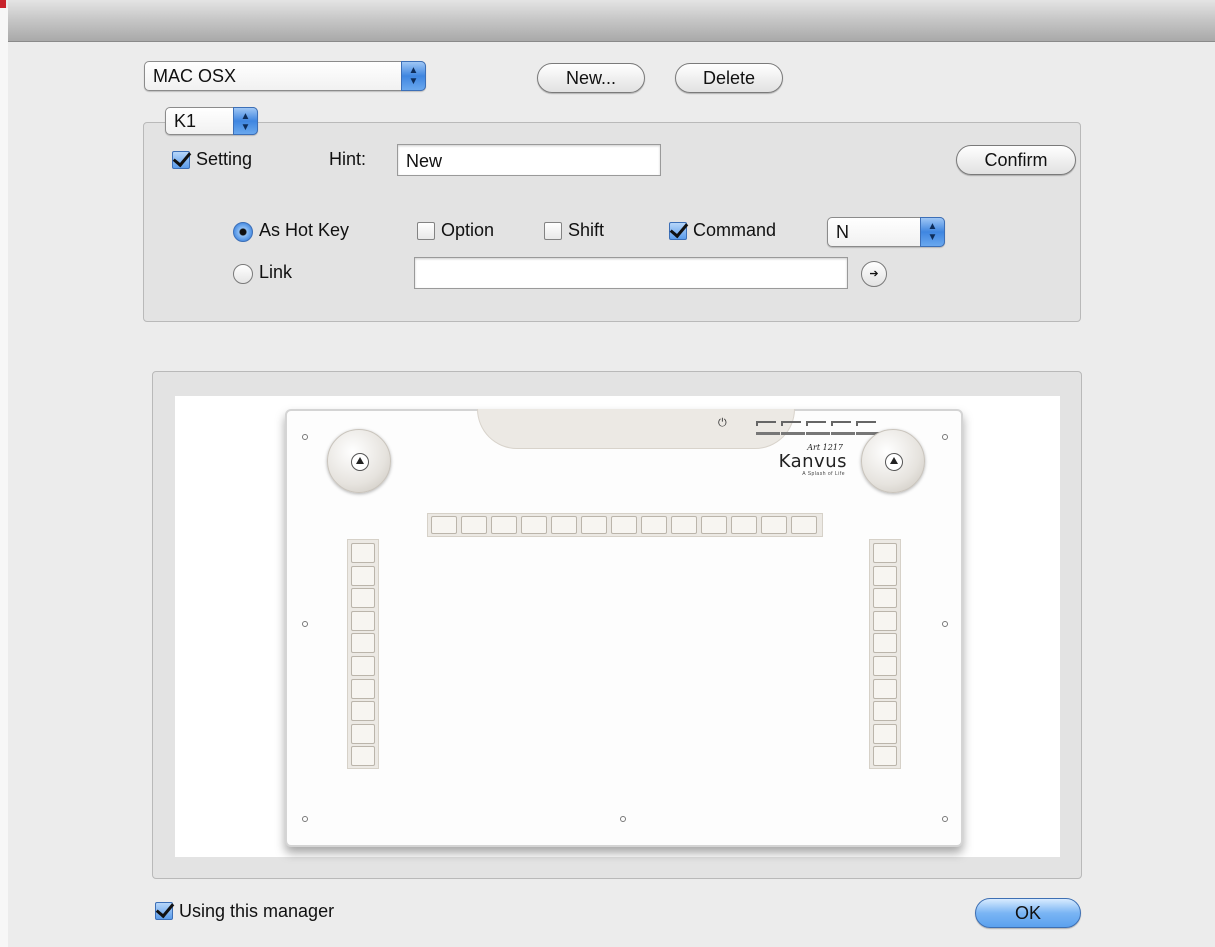  Describe the element at coordinates (678, 231) in the screenshot. I see `command-checkbox` at that location.